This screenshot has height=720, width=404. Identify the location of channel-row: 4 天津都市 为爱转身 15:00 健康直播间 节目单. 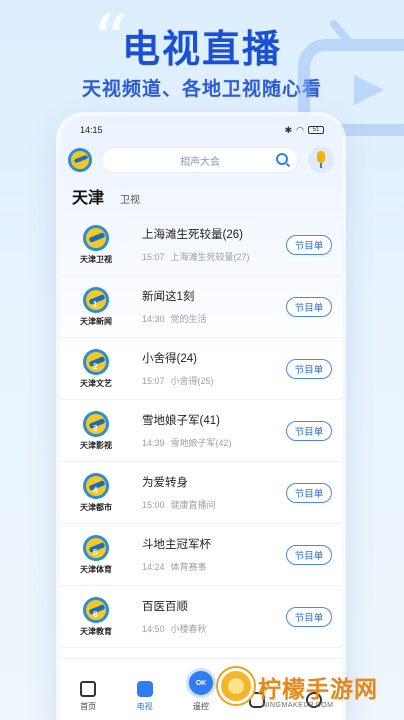
(201, 493).